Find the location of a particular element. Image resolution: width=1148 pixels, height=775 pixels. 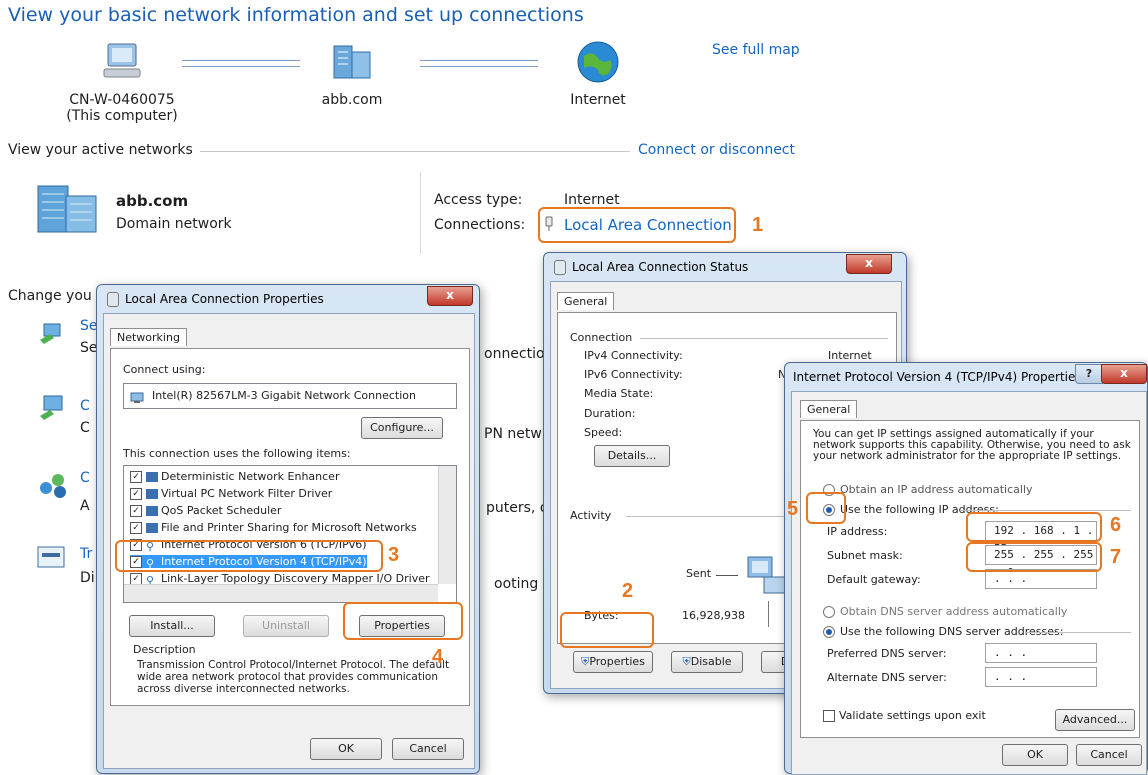

default-gateway-label: Default gateway: is located at coordinates (874, 579).